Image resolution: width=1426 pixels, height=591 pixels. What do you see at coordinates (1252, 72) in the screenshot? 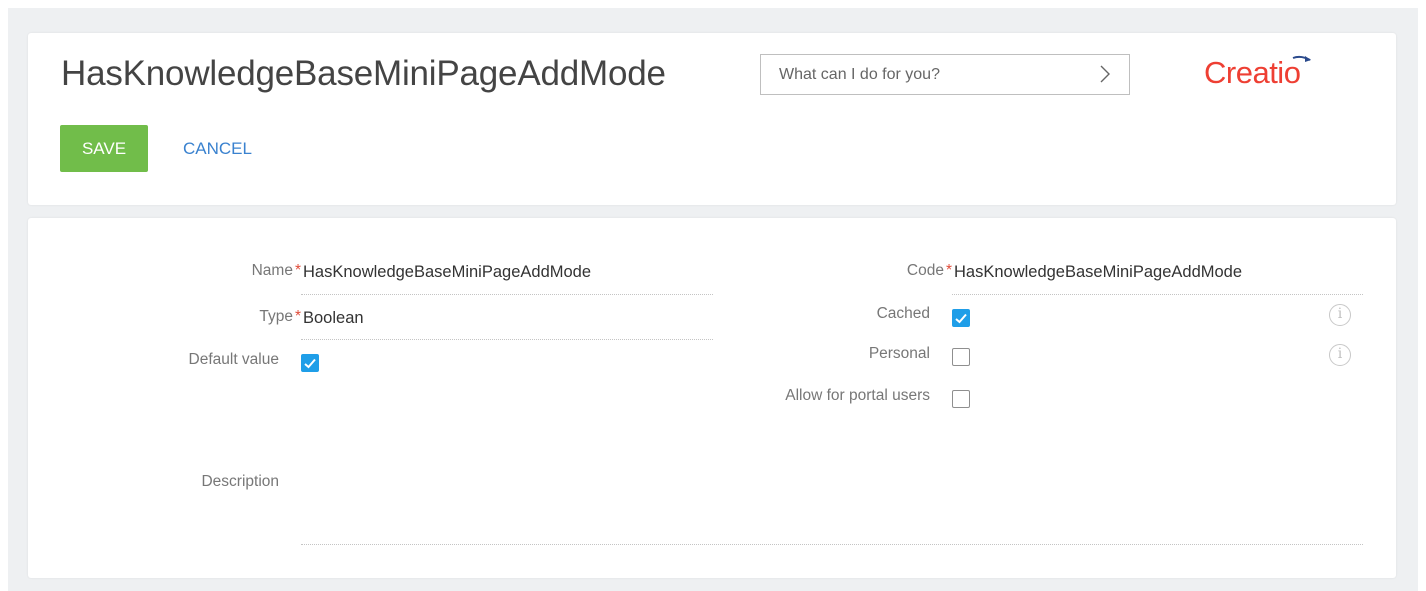
I see `creatio-logo: Creatio` at bounding box center [1252, 72].